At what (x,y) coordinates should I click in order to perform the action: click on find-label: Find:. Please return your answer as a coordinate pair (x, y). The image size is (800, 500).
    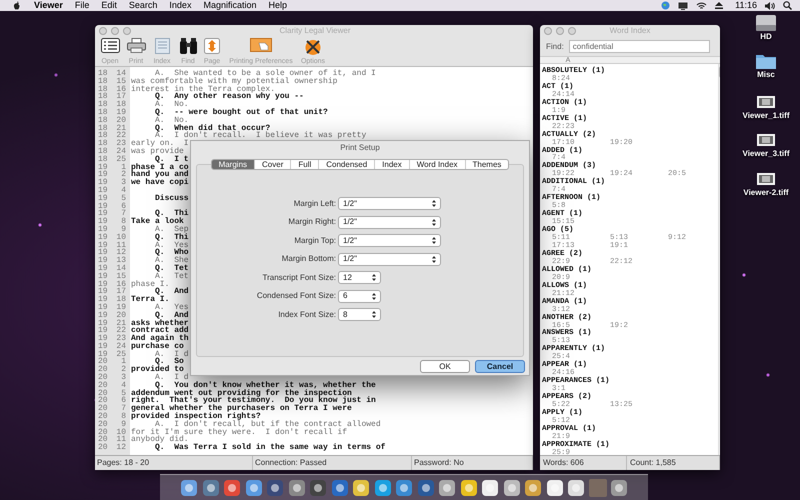
    Looking at the image, I should click on (555, 46).